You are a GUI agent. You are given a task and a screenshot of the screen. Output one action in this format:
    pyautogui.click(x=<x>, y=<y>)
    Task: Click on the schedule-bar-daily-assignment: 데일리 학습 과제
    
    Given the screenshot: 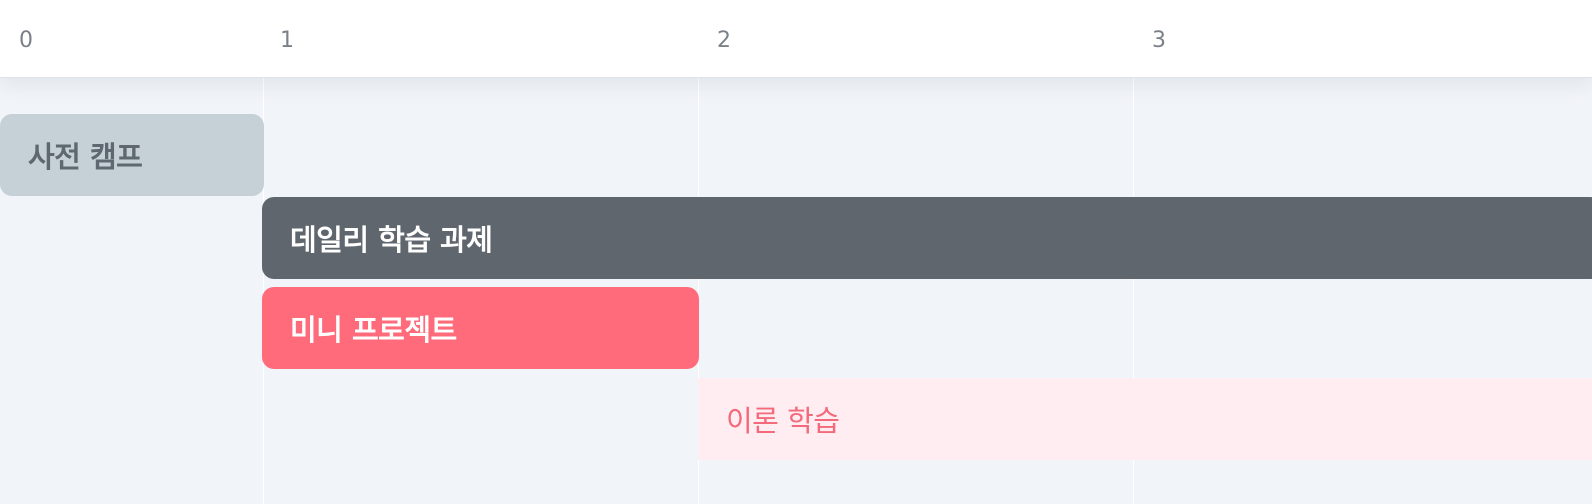 What is the action you would take?
    pyautogui.click(x=927, y=238)
    